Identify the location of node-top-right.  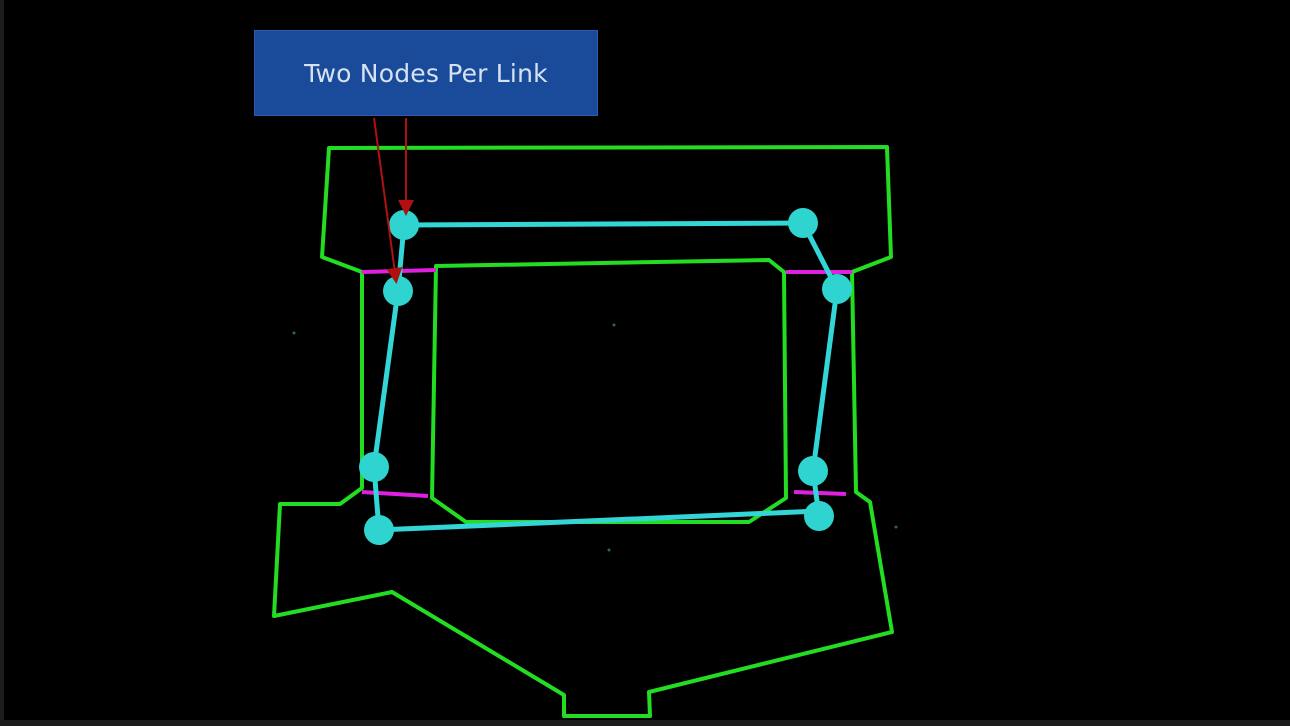
(803, 223).